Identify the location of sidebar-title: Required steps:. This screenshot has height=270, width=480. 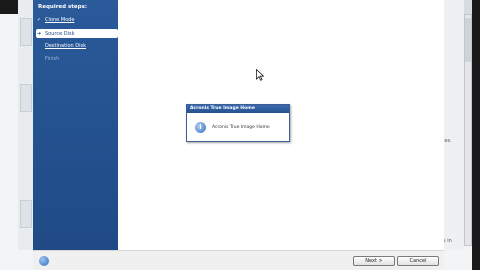
(63, 7).